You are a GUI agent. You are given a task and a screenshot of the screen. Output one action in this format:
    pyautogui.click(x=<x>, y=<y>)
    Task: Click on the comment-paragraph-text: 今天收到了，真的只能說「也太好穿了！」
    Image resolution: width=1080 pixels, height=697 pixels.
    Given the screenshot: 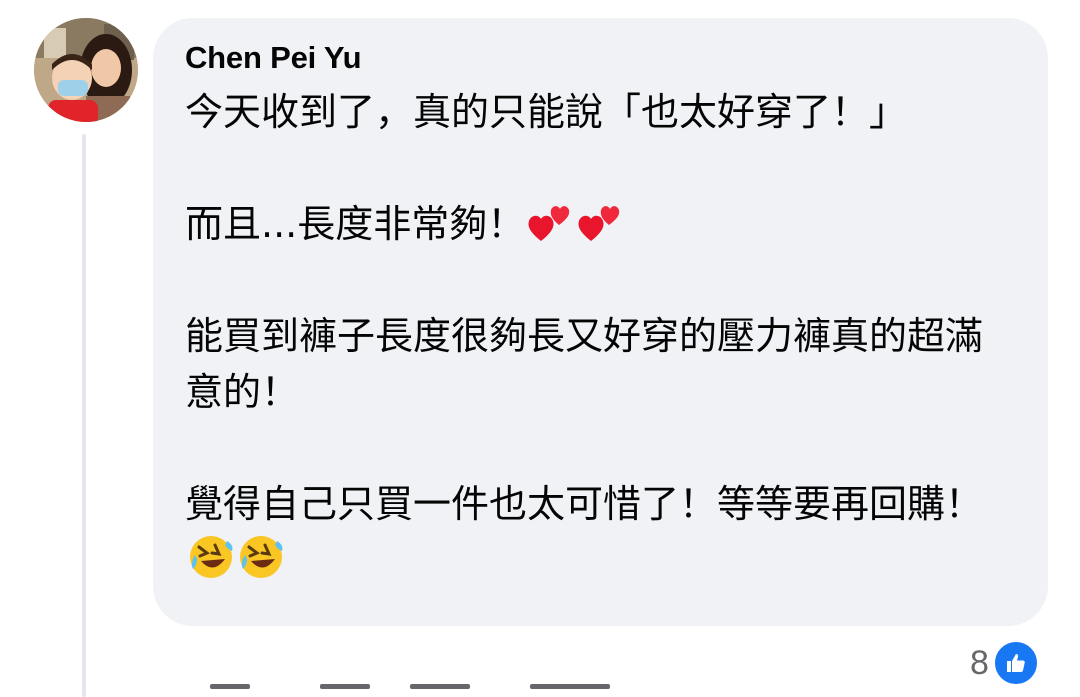 What is the action you would take?
    pyautogui.click(x=546, y=112)
    